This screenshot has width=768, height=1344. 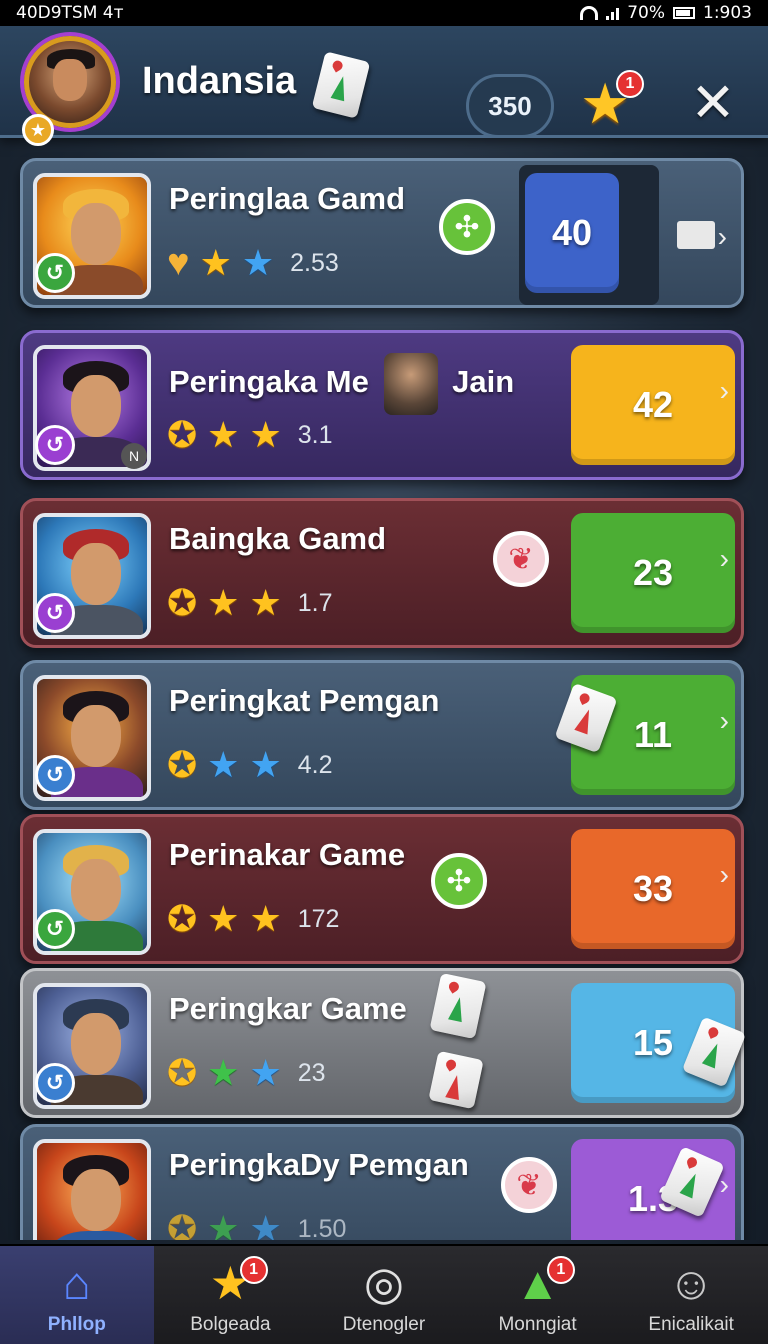 What do you see at coordinates (410, 384) in the screenshot?
I see `character-thumbnail` at bounding box center [410, 384].